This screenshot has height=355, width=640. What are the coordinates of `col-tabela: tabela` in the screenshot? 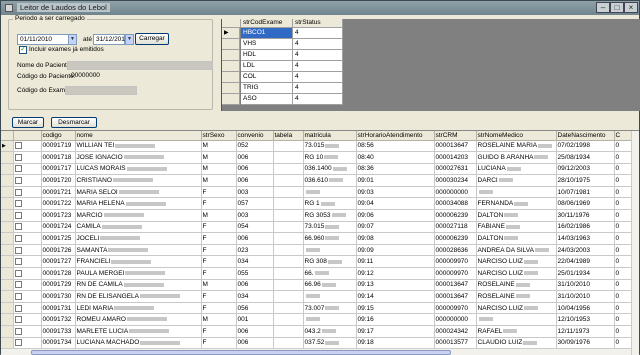 It's located at (288, 136).